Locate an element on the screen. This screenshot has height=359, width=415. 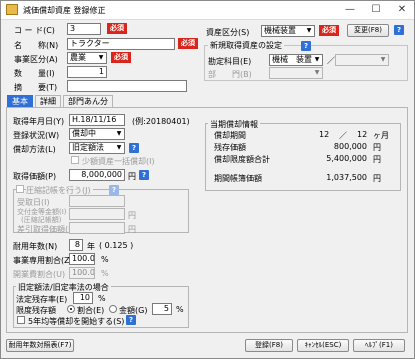
dept-label: 部 門(B) is located at coordinates (230, 74).